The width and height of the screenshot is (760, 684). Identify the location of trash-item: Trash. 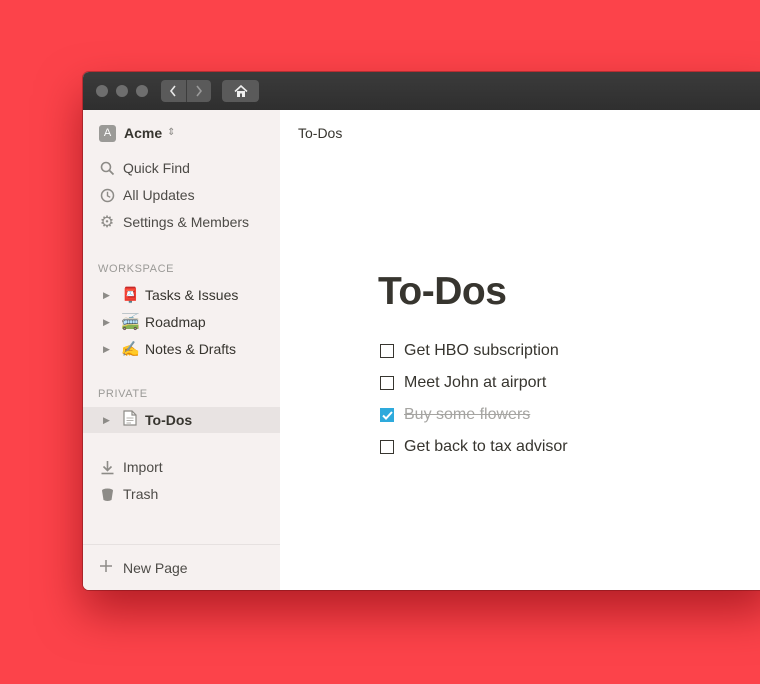
(128, 494).